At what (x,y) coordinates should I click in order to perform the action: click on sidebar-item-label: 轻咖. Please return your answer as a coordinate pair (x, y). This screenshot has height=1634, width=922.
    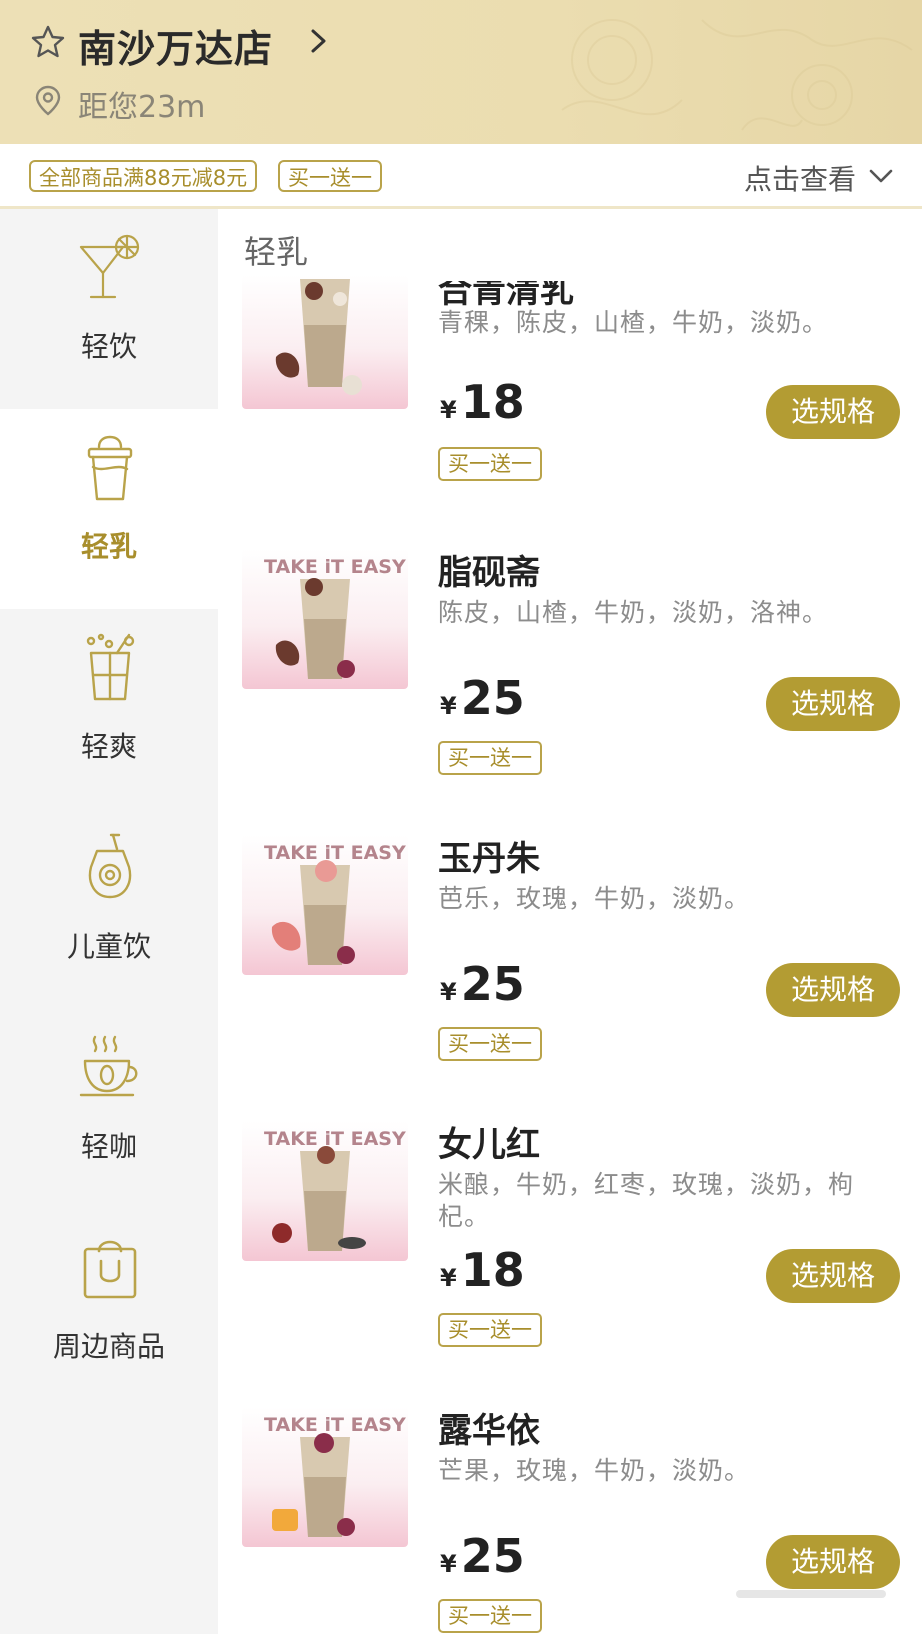
    Looking at the image, I should click on (108, 1146).